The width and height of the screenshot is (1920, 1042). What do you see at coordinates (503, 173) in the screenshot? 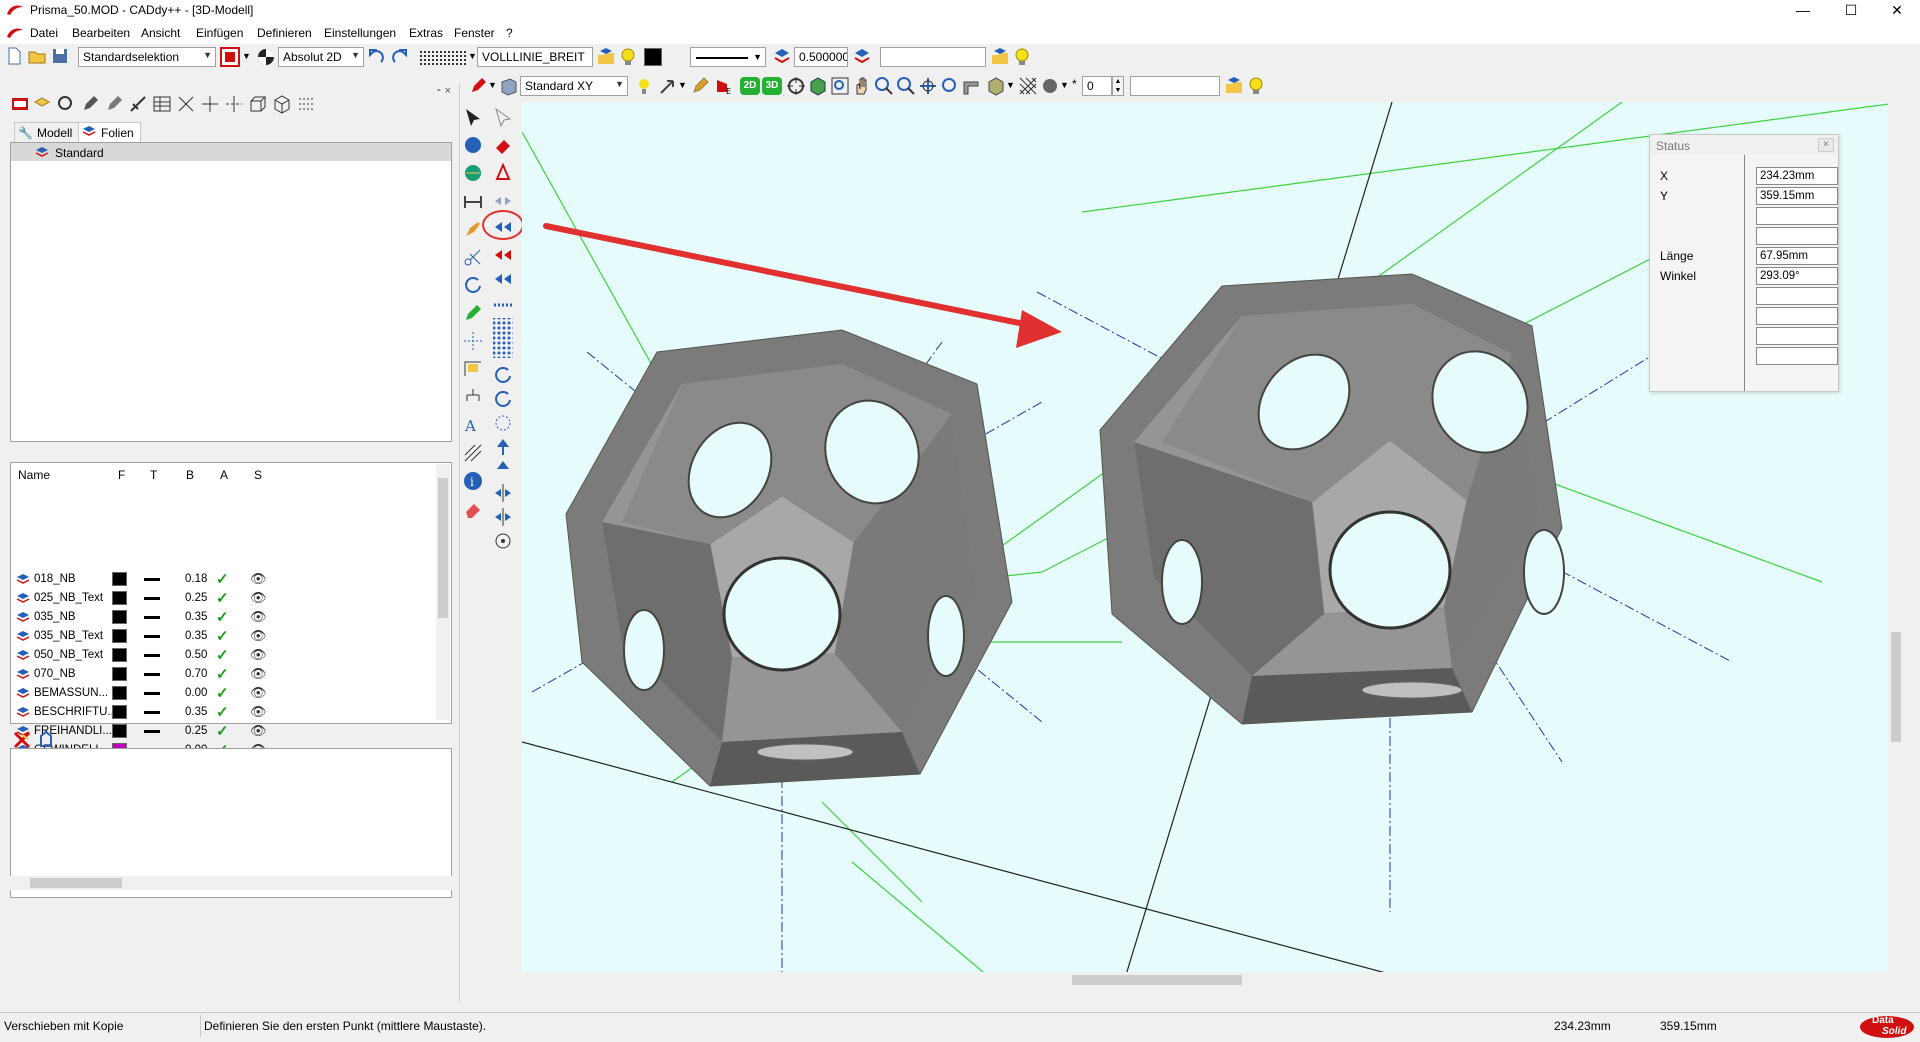
I see `scale-icon` at bounding box center [503, 173].